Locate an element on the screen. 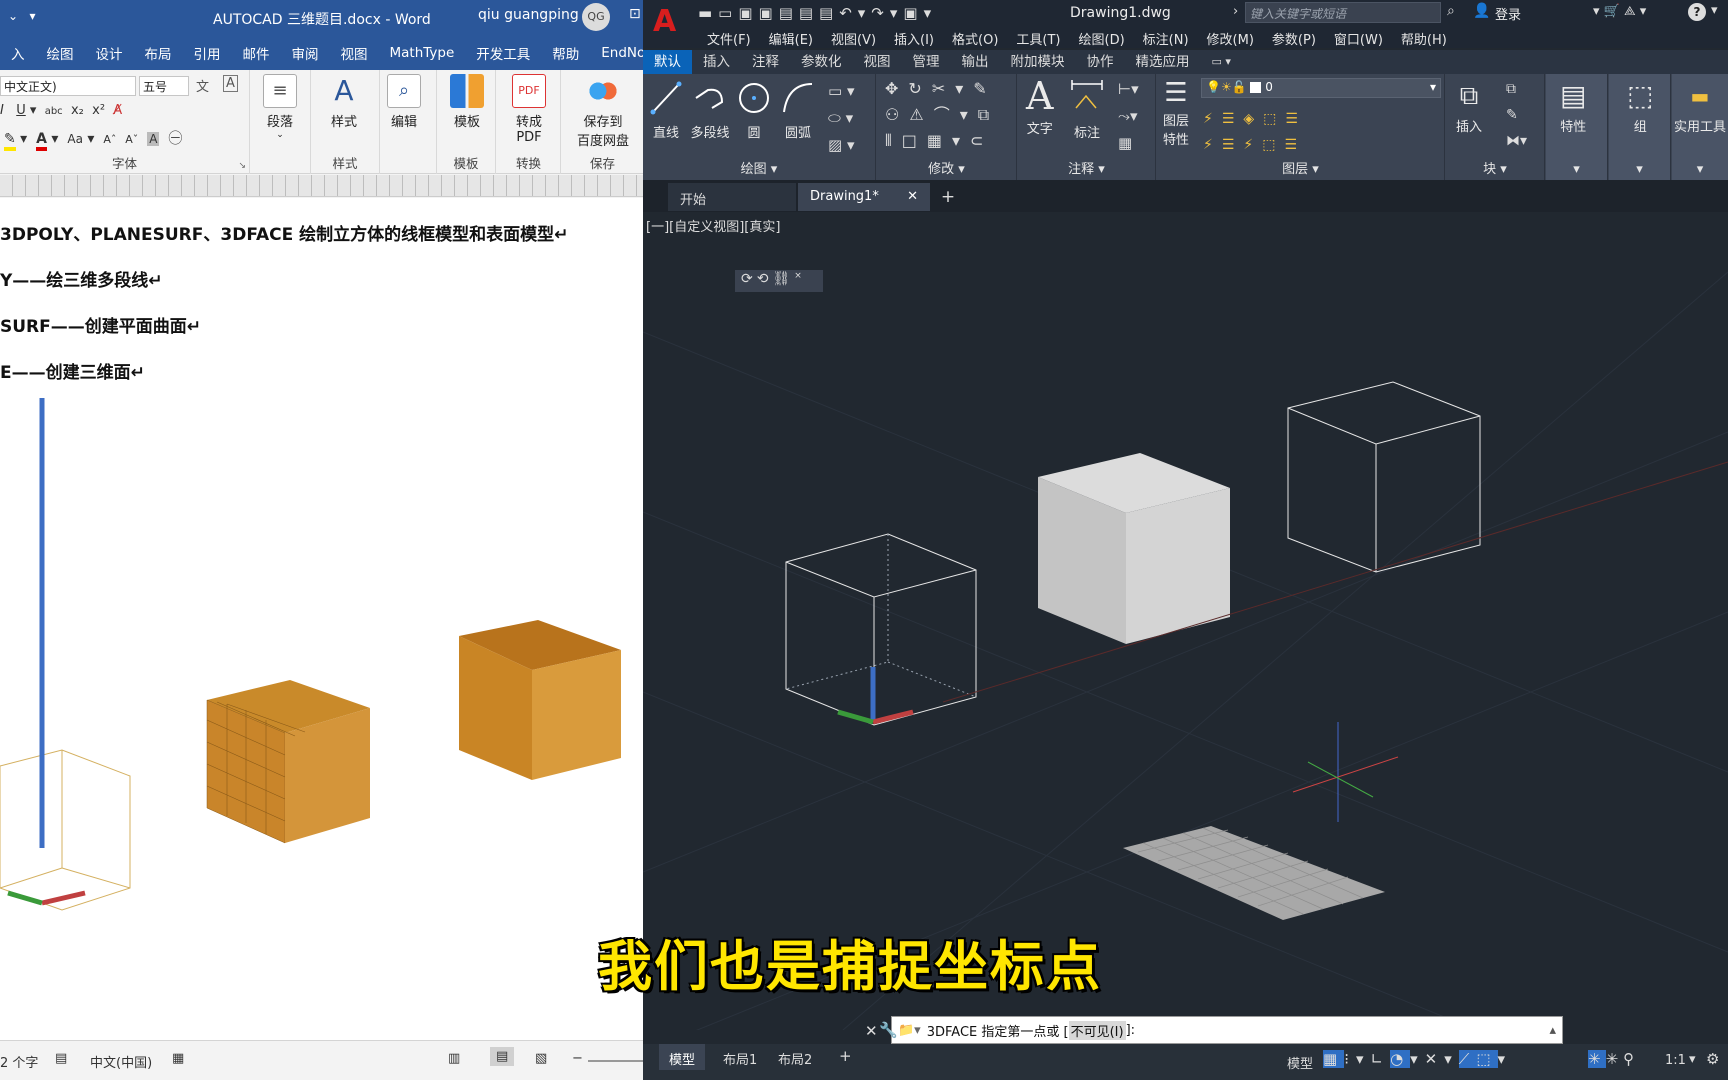 This screenshot has height=1080, width=1728. tab-draw: 绘图 is located at coordinates (60, 53).